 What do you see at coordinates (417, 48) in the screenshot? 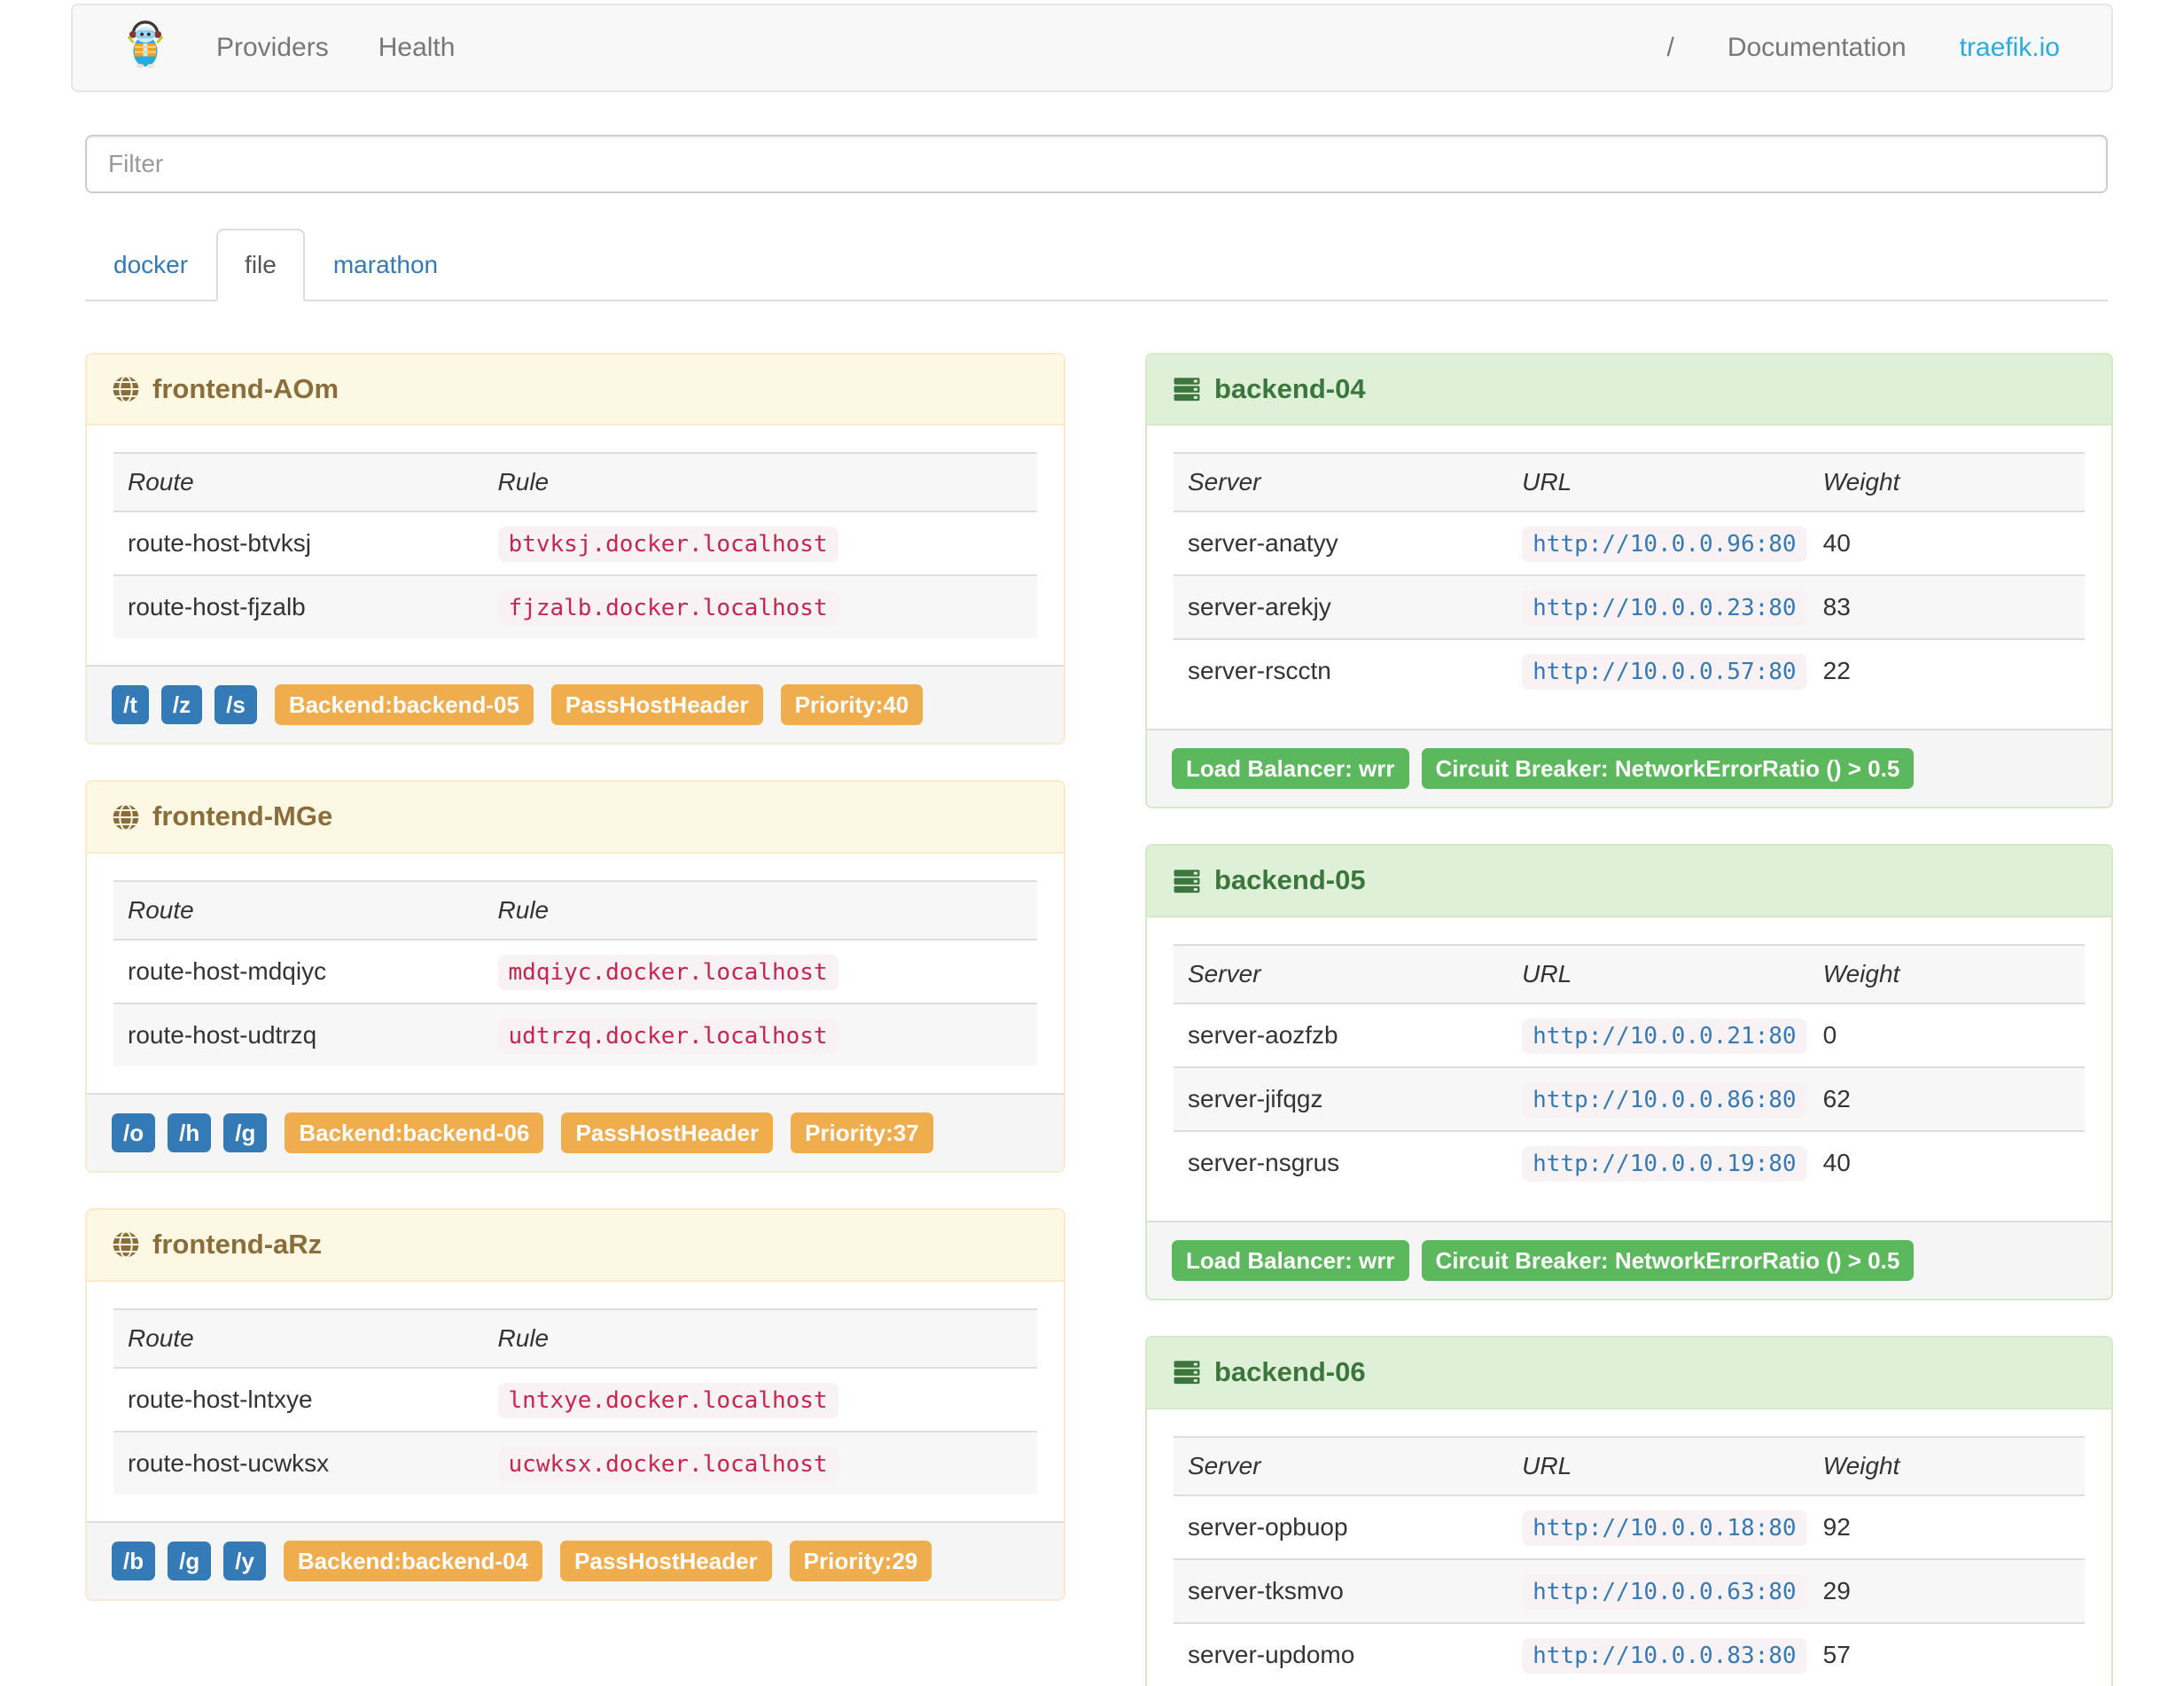
I see `nav-link-health: Health` at bounding box center [417, 48].